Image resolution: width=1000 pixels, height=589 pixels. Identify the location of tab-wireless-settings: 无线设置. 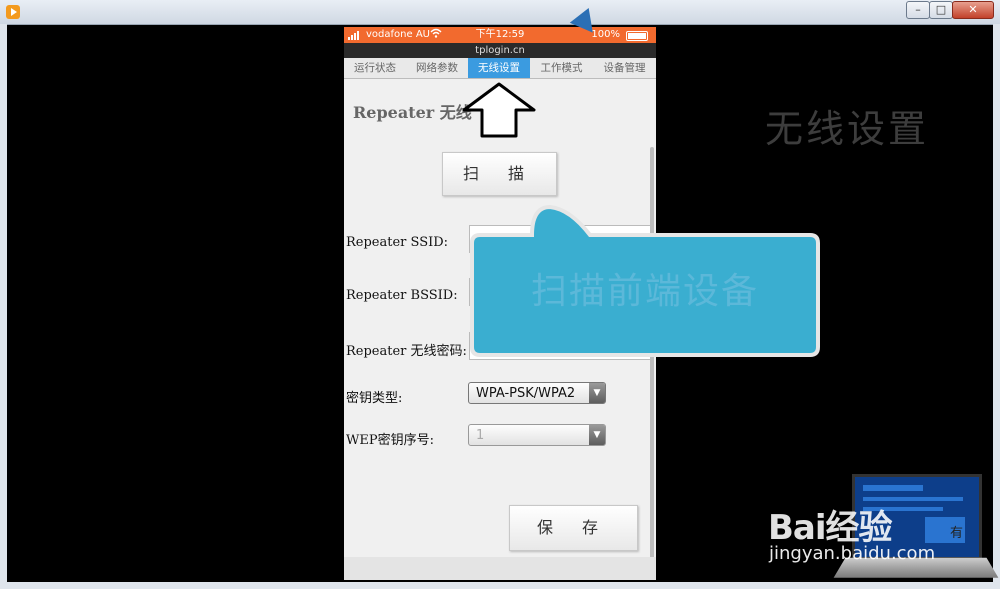
(499, 68).